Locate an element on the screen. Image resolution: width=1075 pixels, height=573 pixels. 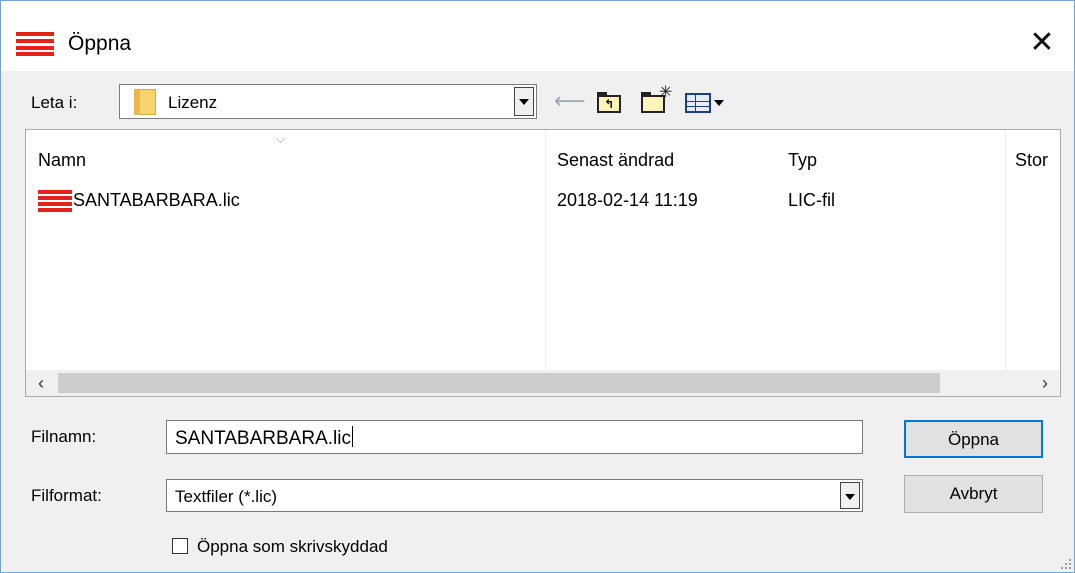
app-logo-icon is located at coordinates (35, 44).